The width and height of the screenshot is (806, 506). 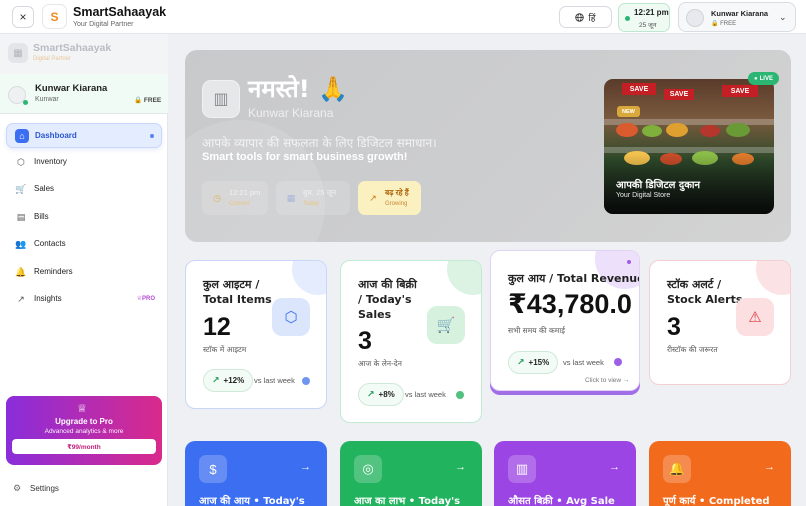 I want to click on photo-subtitle: Your Digital Store, so click(x=643, y=195).